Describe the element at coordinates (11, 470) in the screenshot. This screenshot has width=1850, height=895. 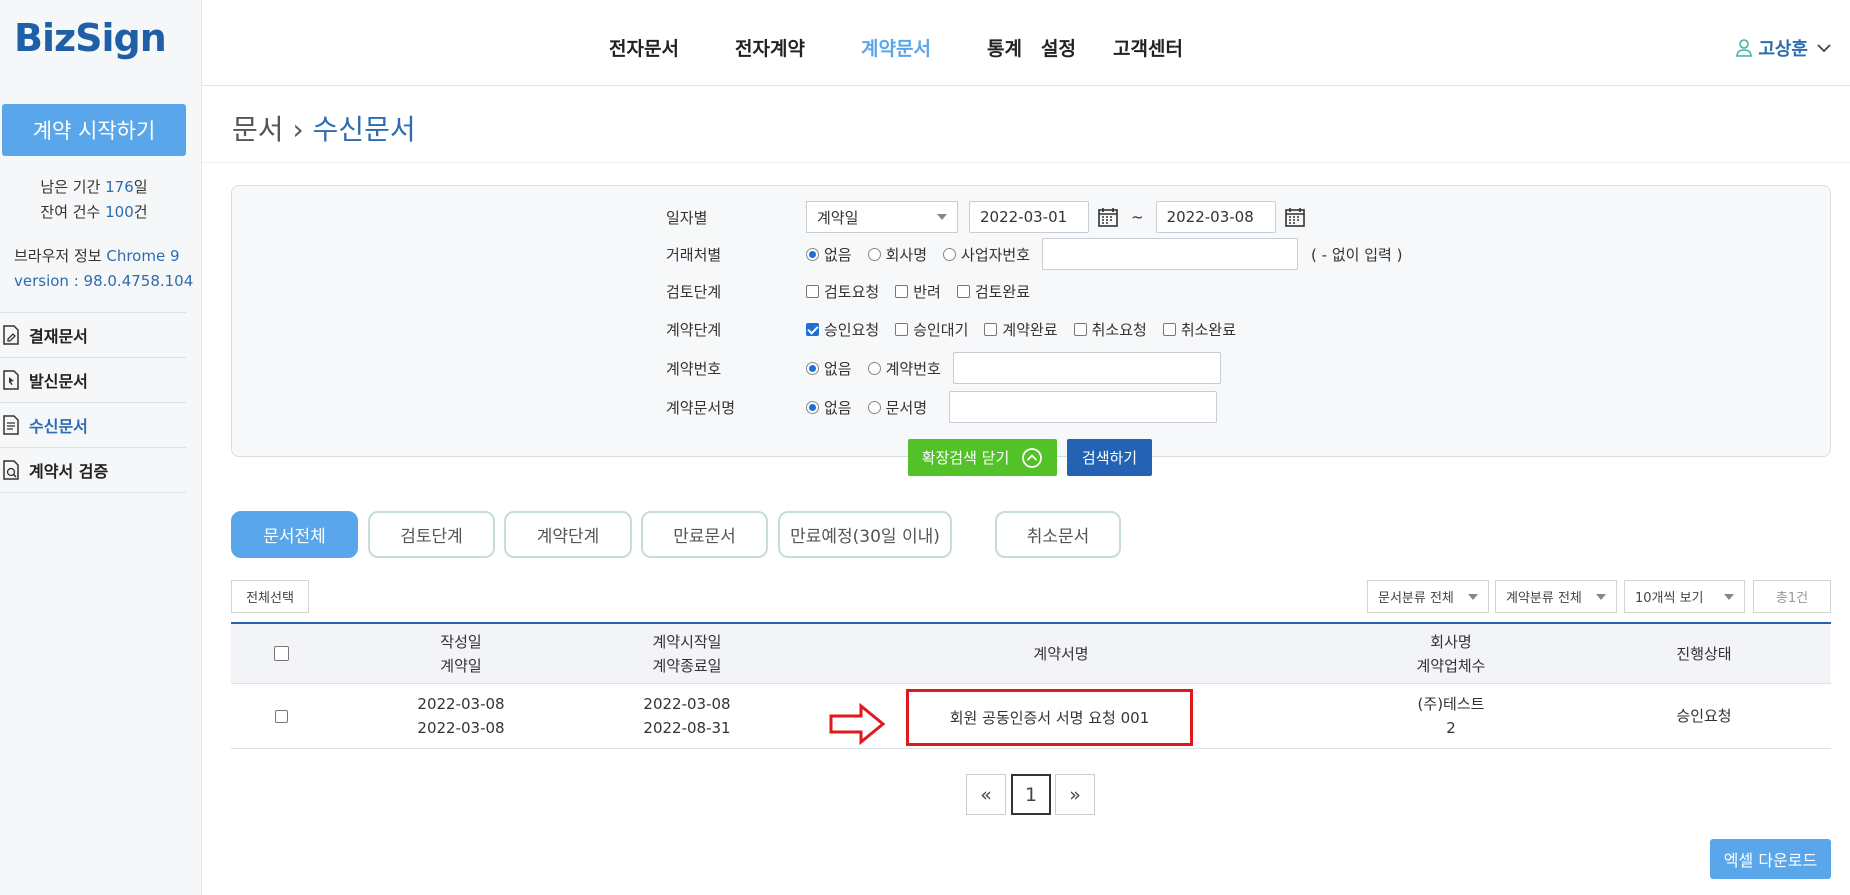
I see `document-verify-icon` at that location.